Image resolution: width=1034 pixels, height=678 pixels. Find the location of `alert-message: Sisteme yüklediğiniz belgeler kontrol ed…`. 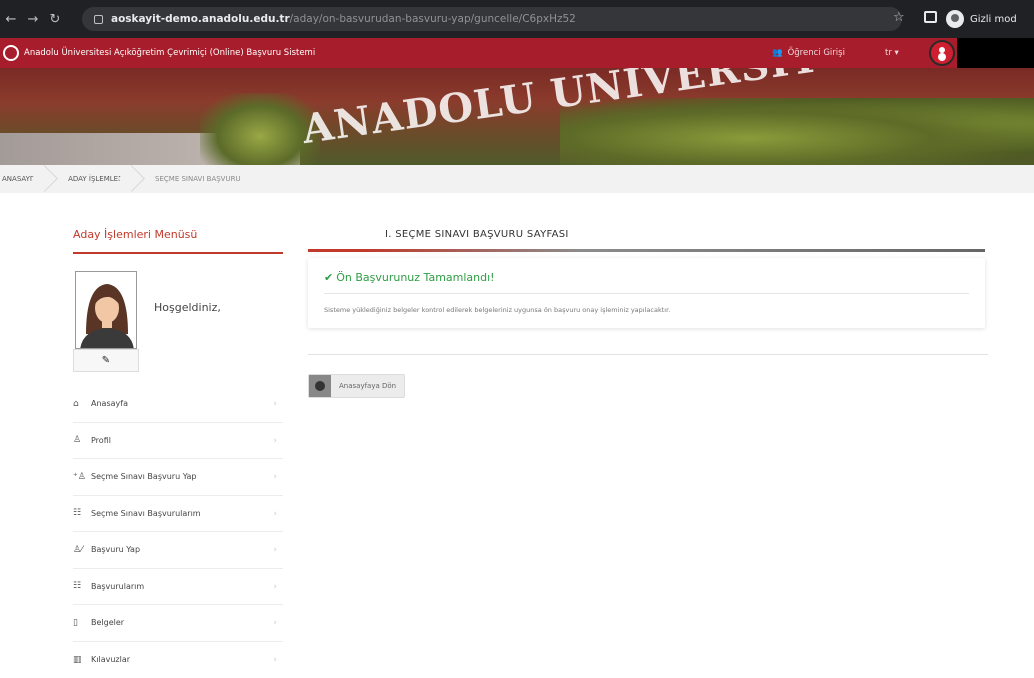

alert-message: Sisteme yüklediğiniz belgeler kontrol ed… is located at coordinates (497, 310).